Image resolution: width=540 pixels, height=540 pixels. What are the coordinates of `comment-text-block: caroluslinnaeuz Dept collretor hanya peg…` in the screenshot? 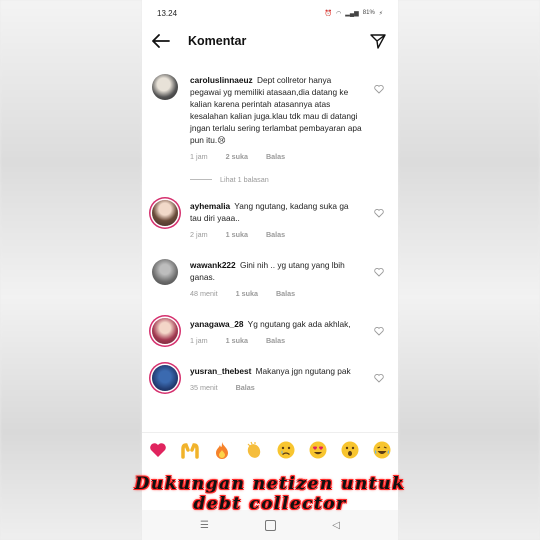 It's located at (276, 110).